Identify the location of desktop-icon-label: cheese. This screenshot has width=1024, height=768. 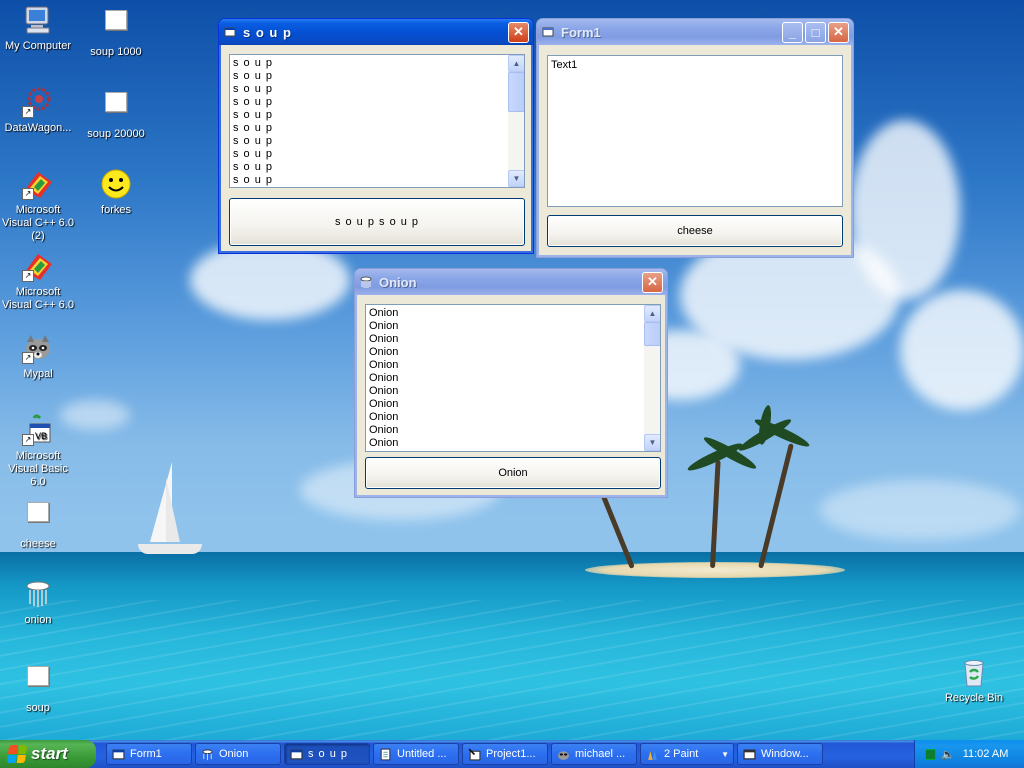
(38, 544).